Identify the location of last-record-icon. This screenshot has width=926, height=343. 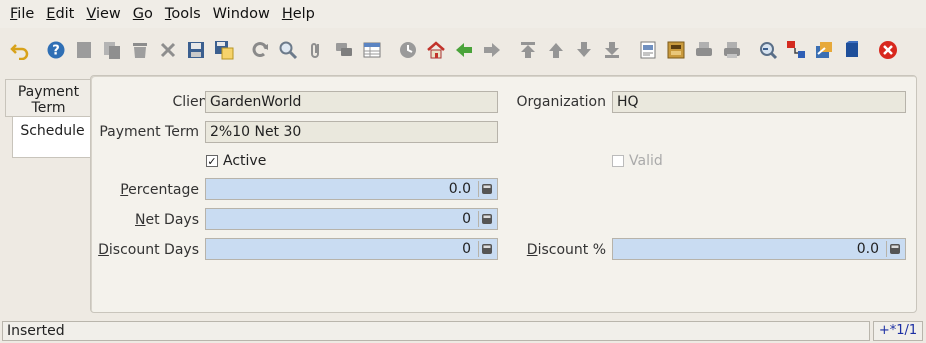
(611, 50).